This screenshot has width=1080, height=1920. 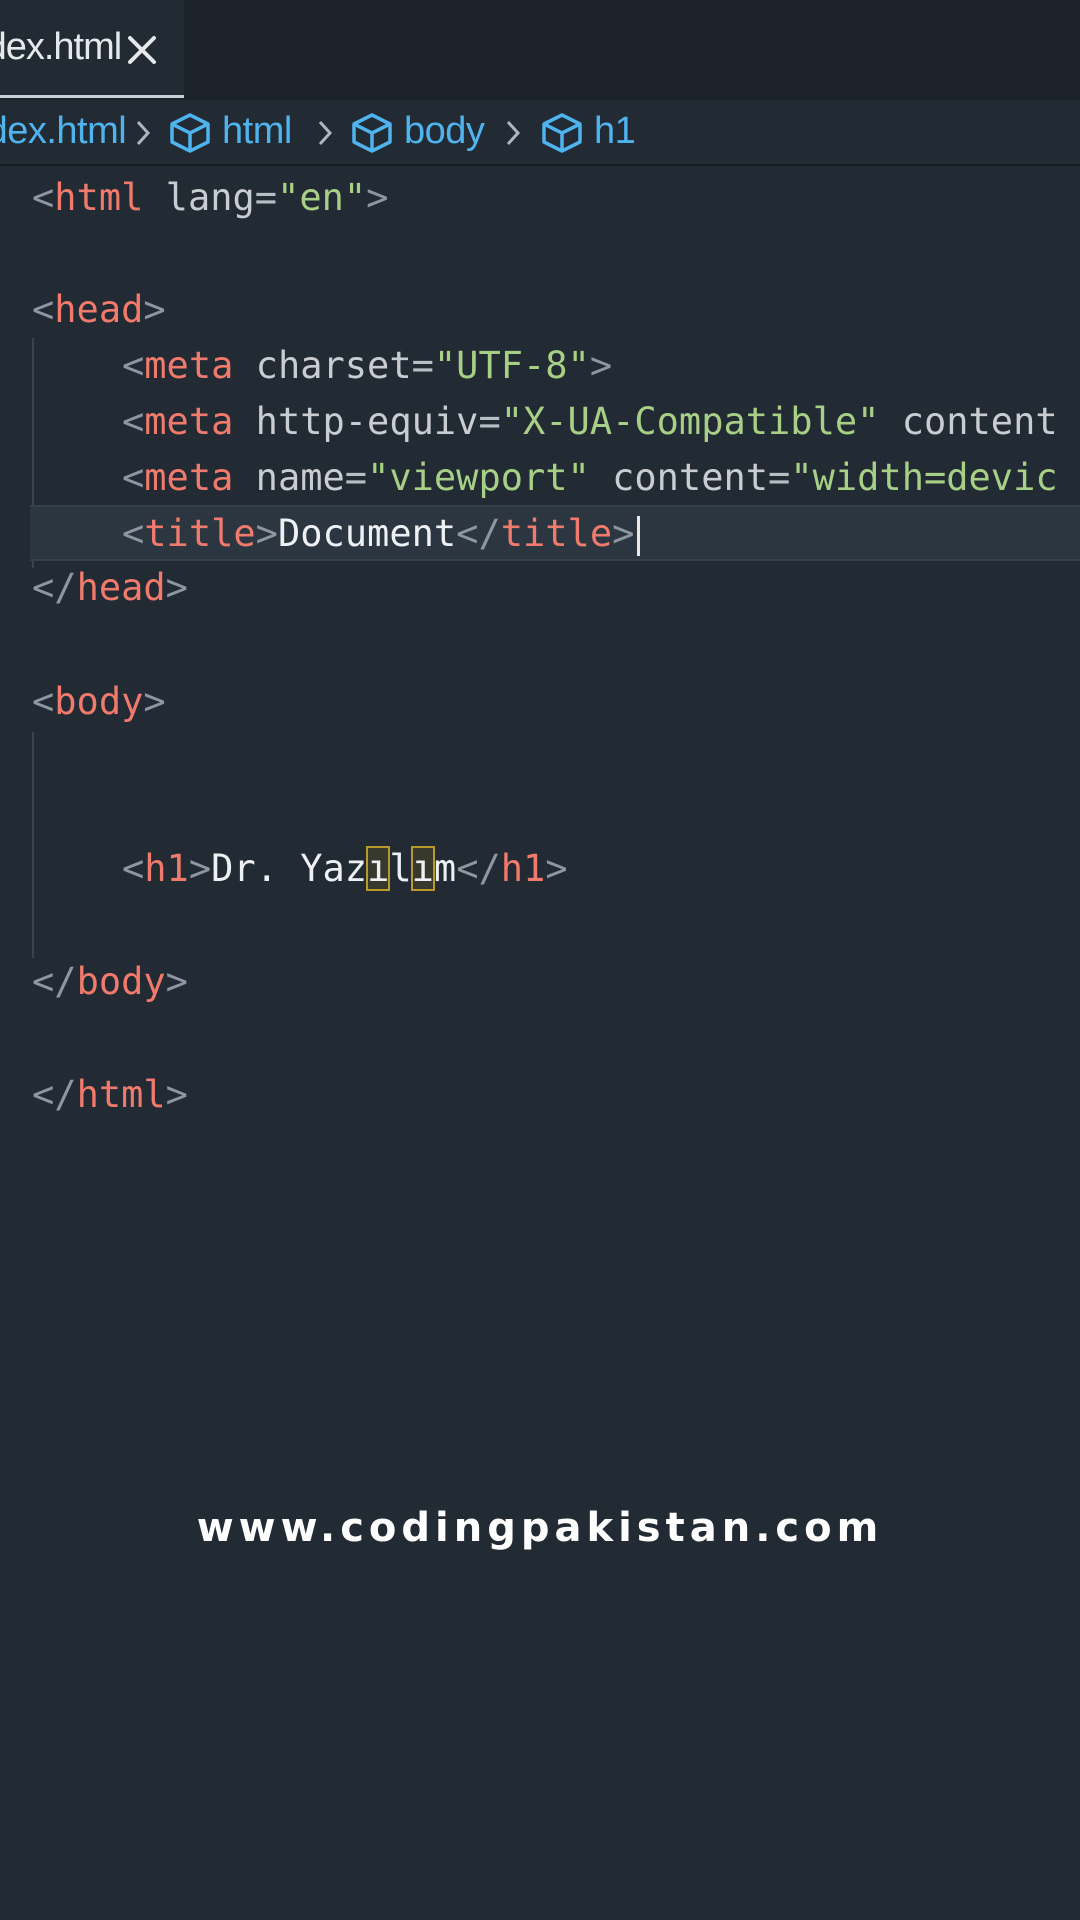 What do you see at coordinates (322, 197) in the screenshot?
I see `attr-value: "en"` at bounding box center [322, 197].